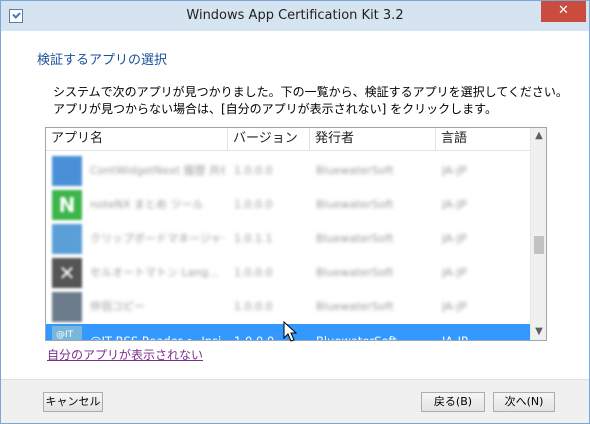  What do you see at coordinates (73, 402) in the screenshot?
I see `cancel-button: キャンセル` at bounding box center [73, 402].